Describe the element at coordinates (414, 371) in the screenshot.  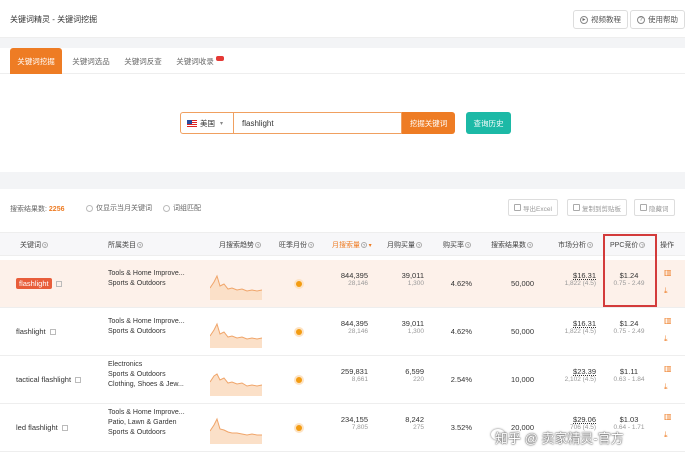
I see `purchase-value: 6,599` at that location.